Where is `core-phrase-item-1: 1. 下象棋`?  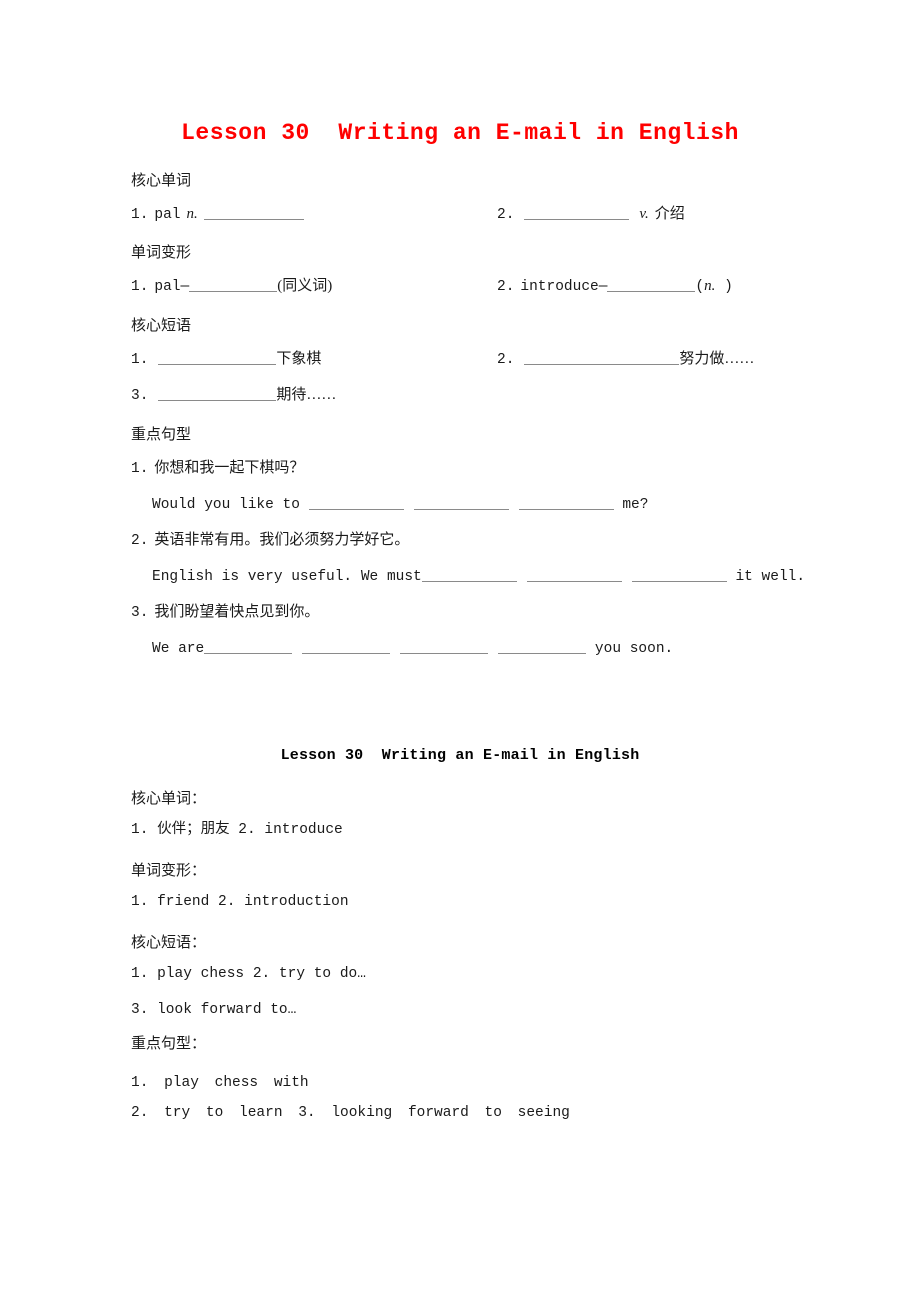
core-phrase-item-1: 1. 下象棋 is located at coordinates (226, 360).